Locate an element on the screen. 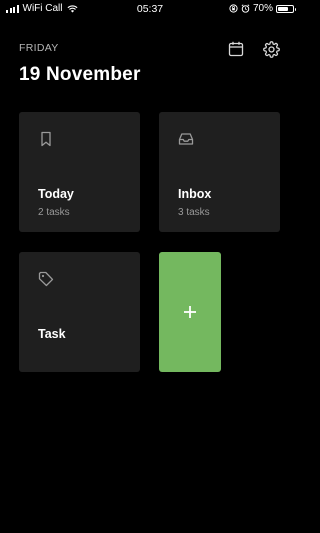  settings-button is located at coordinates (271, 49).